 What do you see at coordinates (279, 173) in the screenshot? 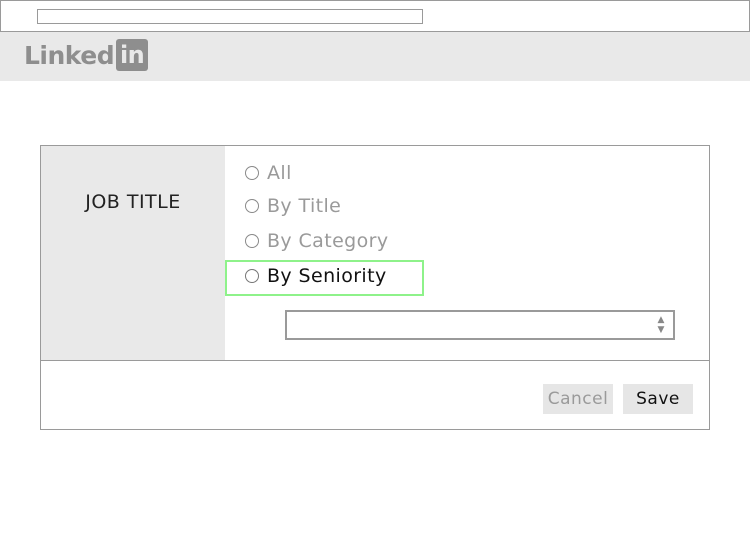
I see `option-label: All` at bounding box center [279, 173].